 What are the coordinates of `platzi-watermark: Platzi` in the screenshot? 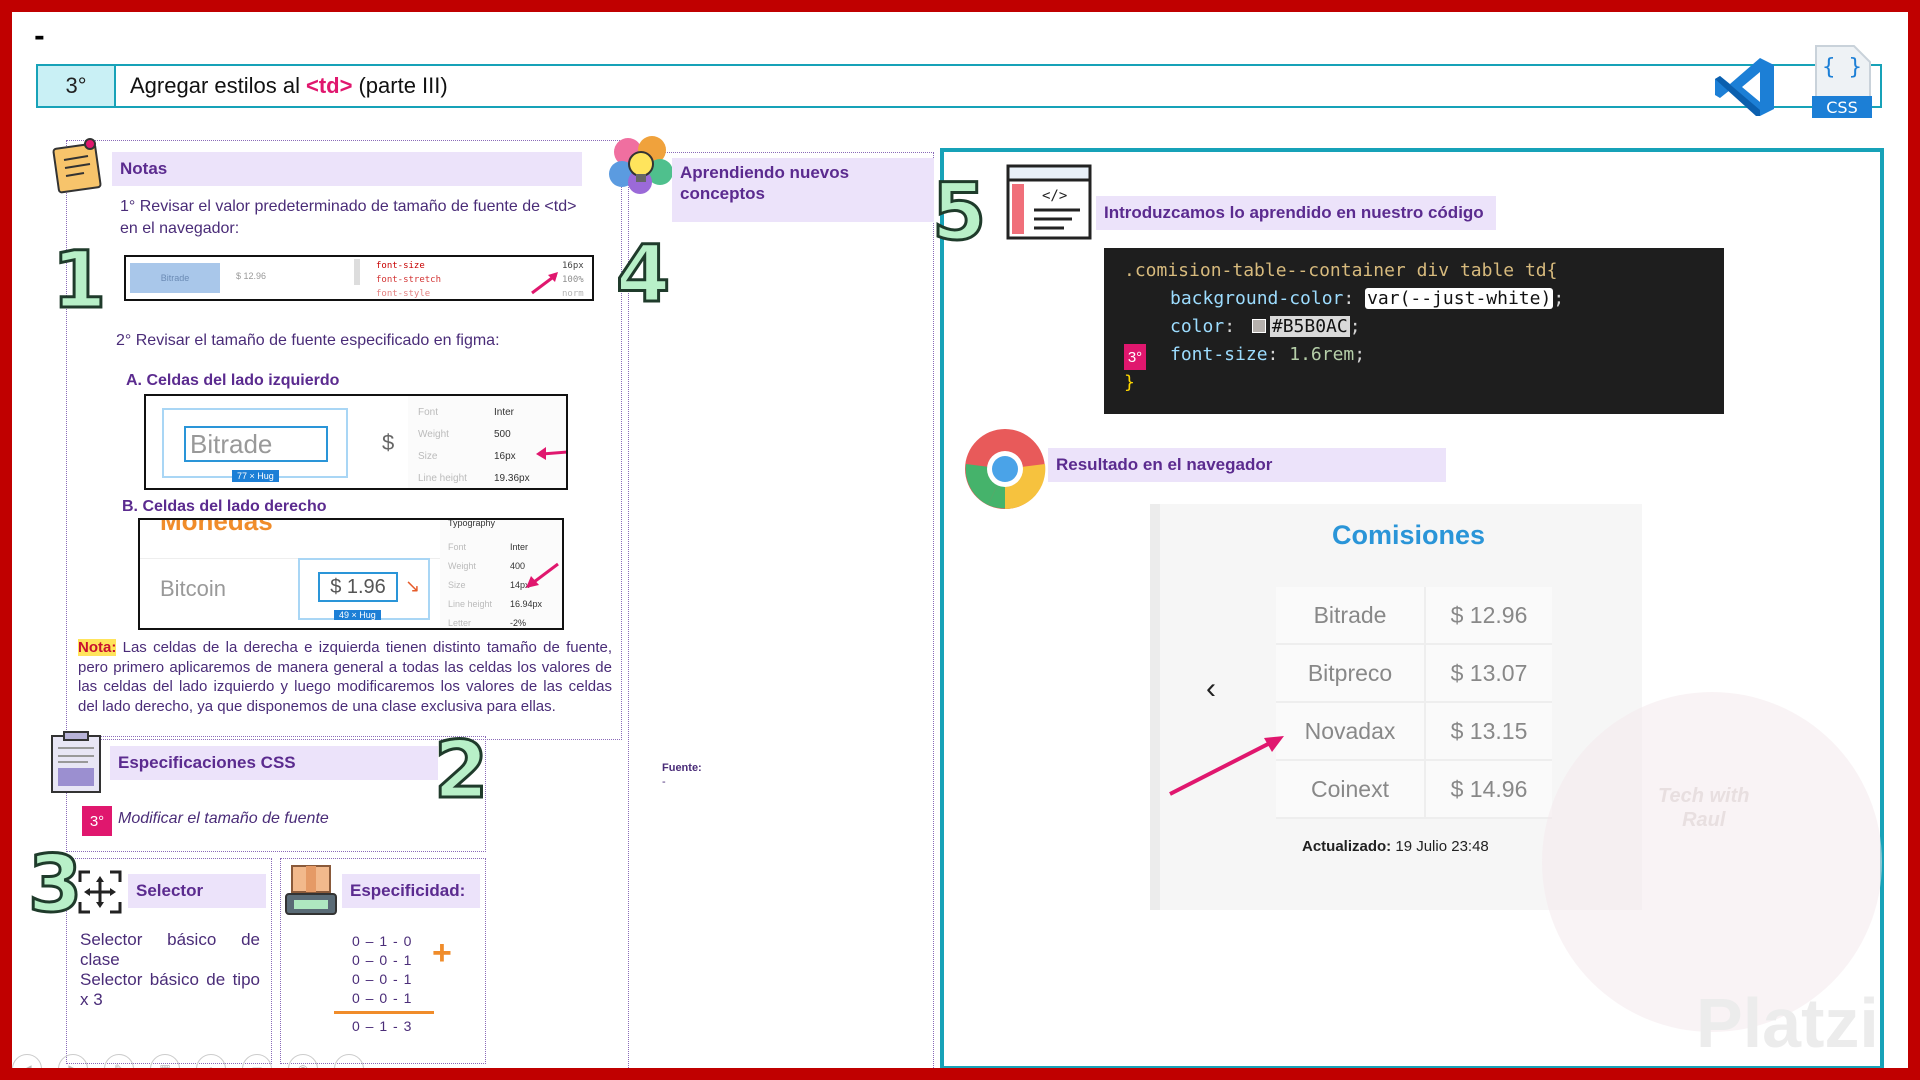 It's located at (1787, 1023).